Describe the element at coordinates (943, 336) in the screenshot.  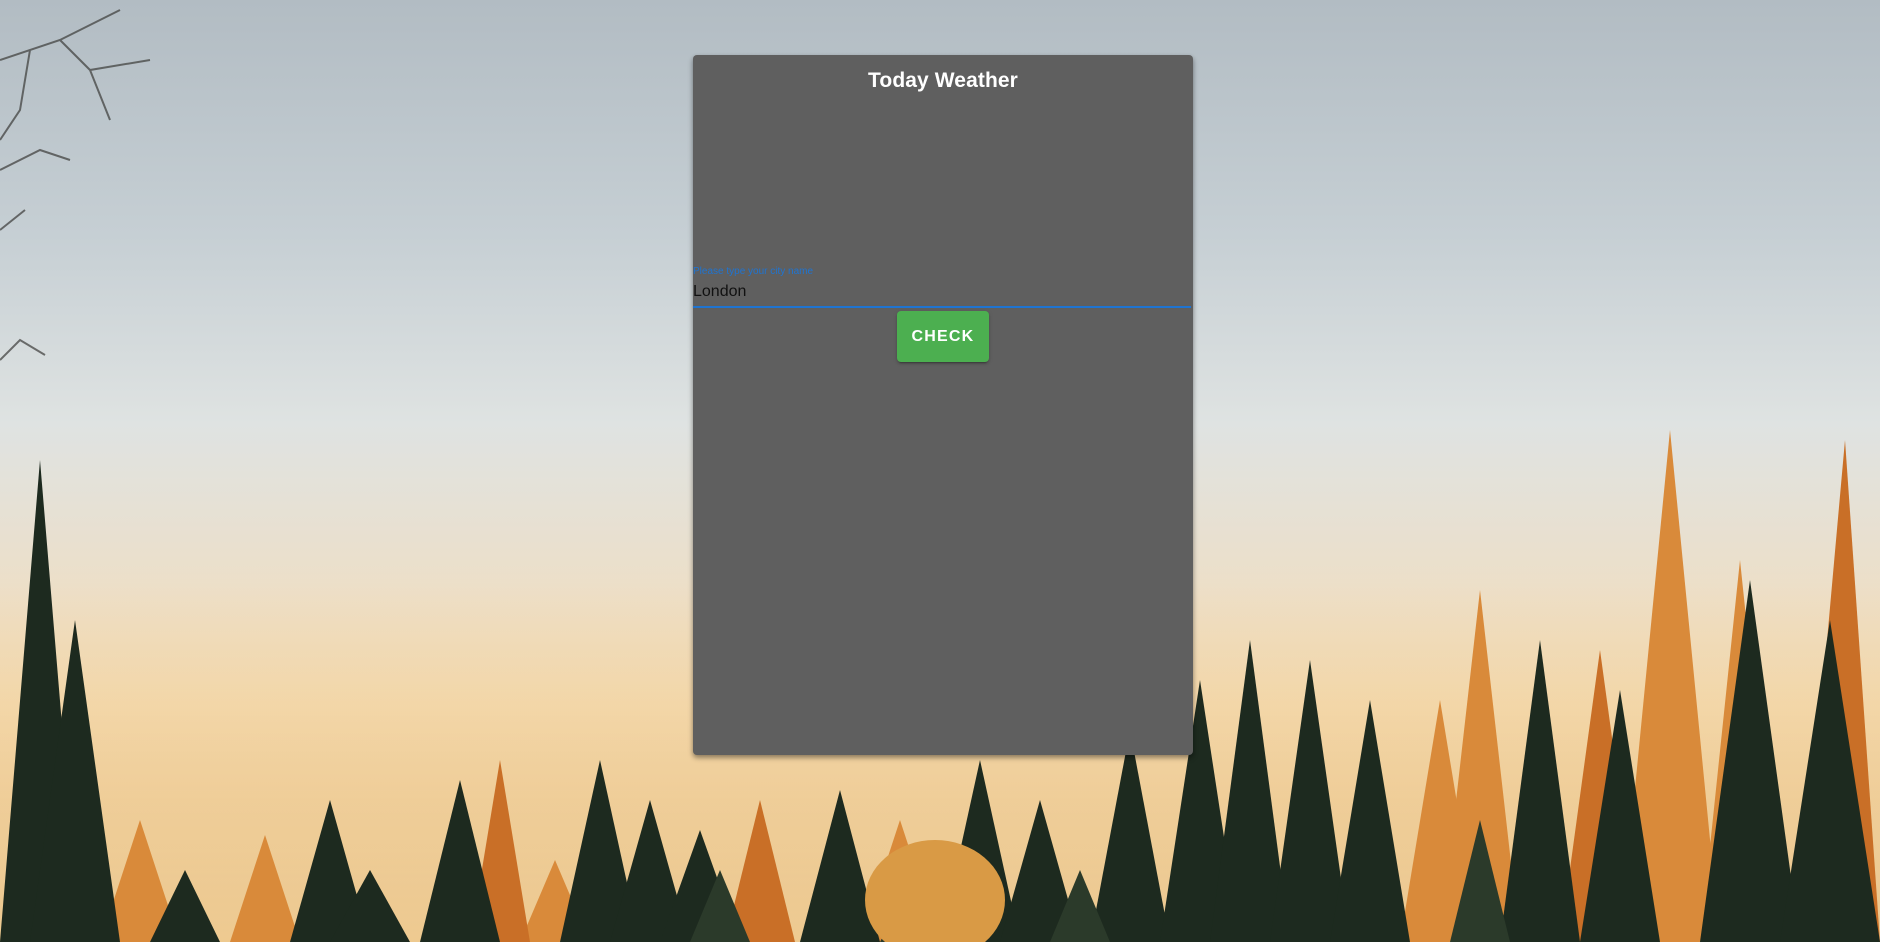
I see `check-button: CHECK` at that location.